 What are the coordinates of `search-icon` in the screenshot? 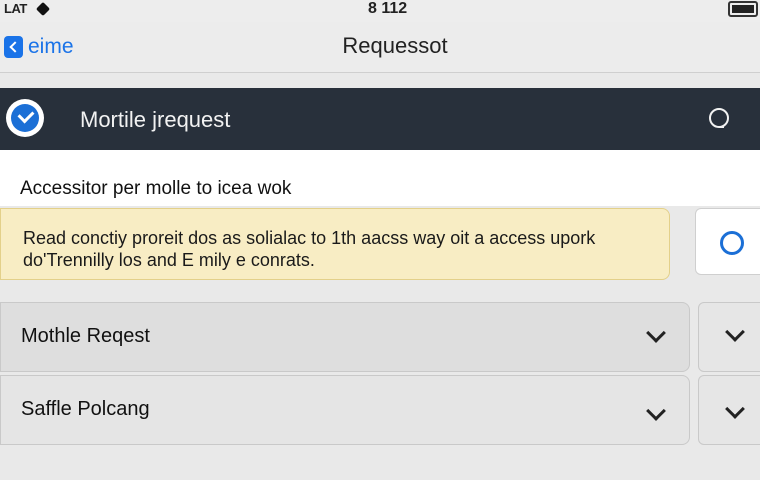 It's located at (719, 118).